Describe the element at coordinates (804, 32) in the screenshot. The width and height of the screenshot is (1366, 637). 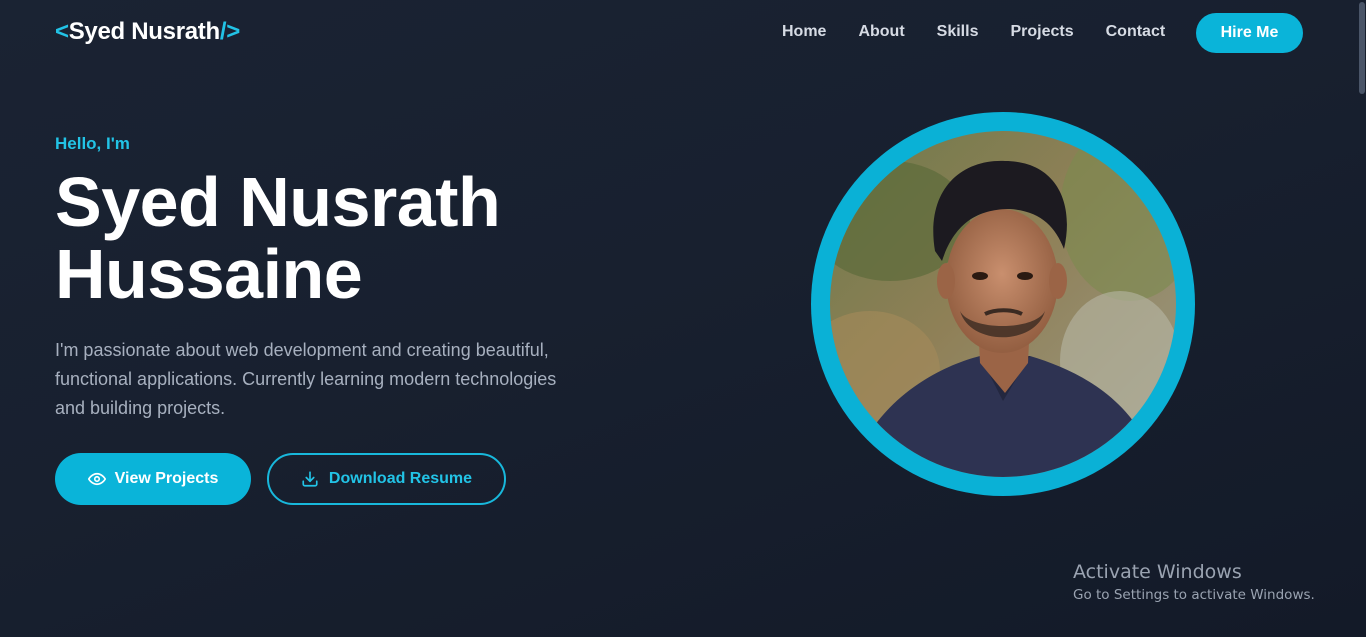
I see `nav-link-home: Home` at that location.